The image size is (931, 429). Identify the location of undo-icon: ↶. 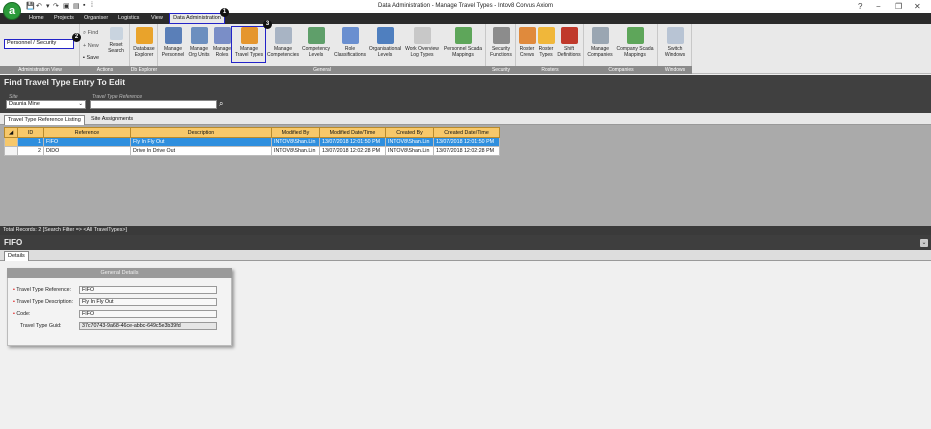
(39, 6).